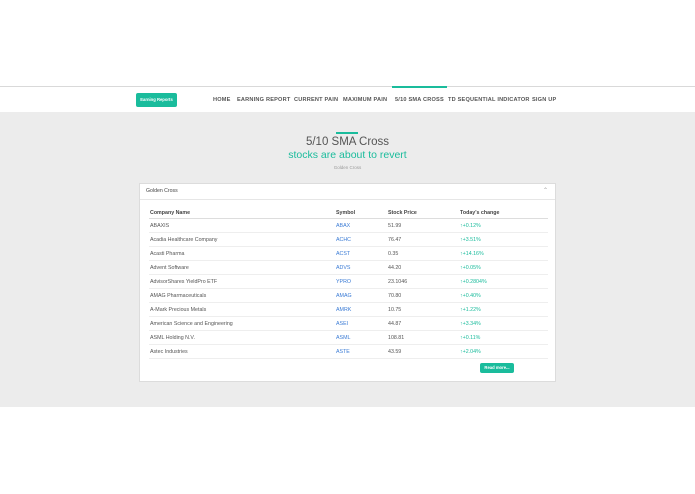 The height and width of the screenshot is (494, 695). I want to click on column-header-company: Company Name, so click(242, 213).